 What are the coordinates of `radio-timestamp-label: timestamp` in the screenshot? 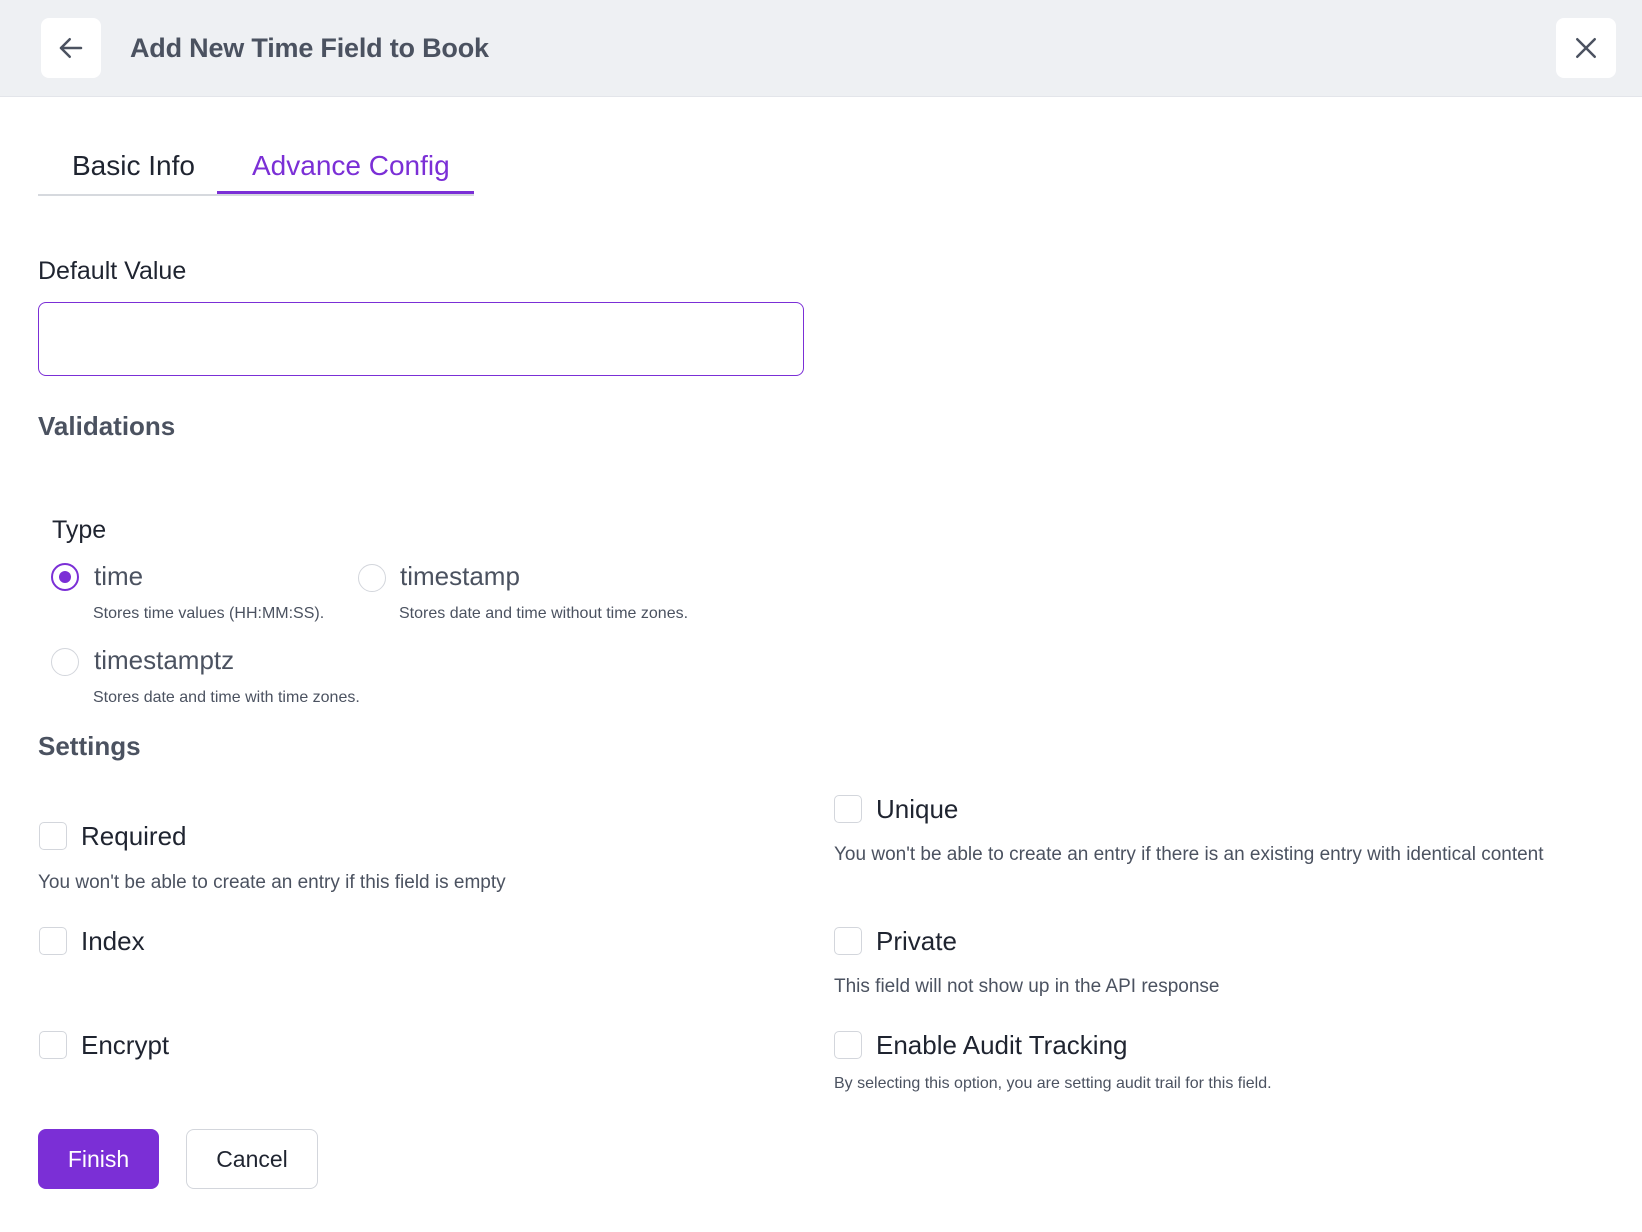 It's located at (460, 576).